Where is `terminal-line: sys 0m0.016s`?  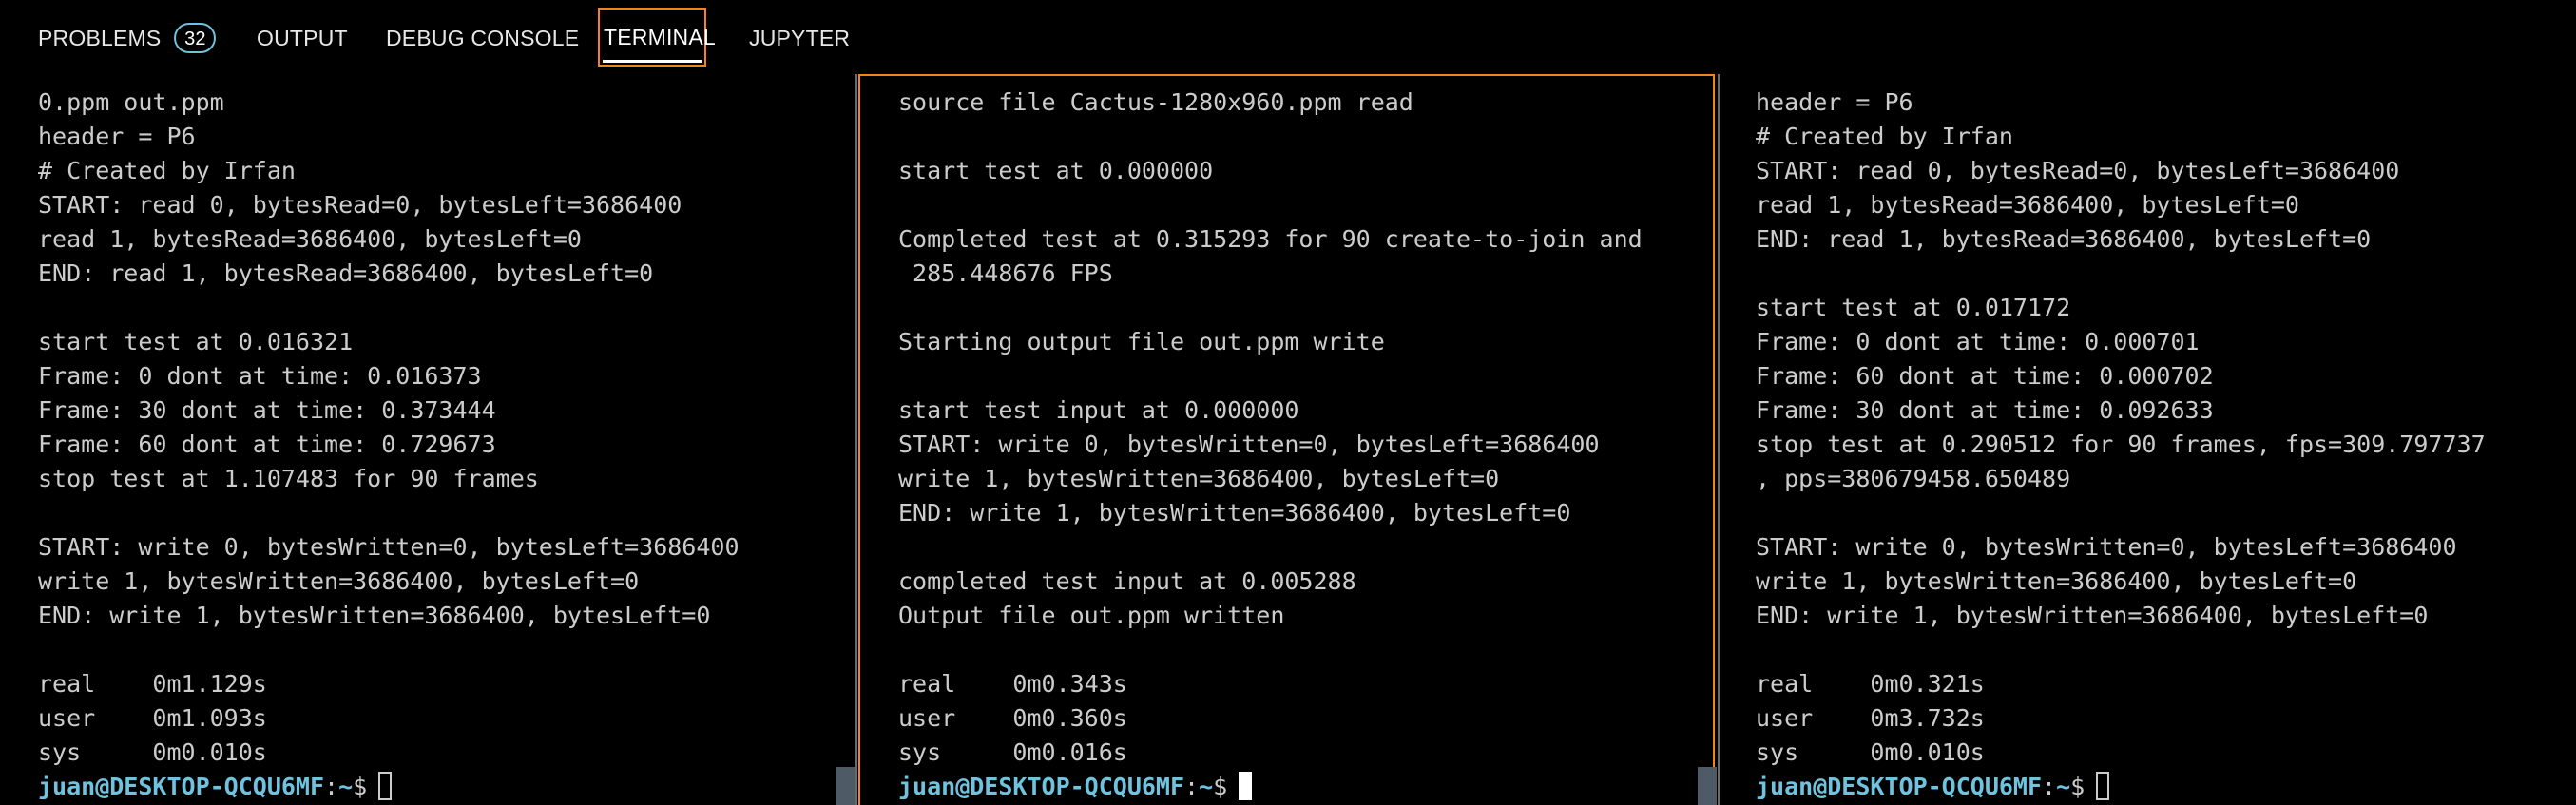
terminal-line: sys 0m0.016s is located at coordinates (1013, 752).